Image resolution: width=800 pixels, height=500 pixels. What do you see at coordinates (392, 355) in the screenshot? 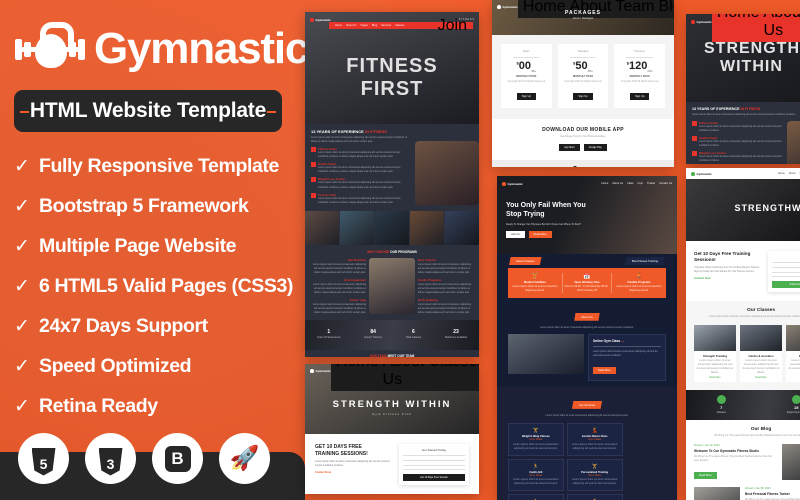
I see `team-heading: OUR TEAM MEET OUR TEAM` at bounding box center [392, 355].